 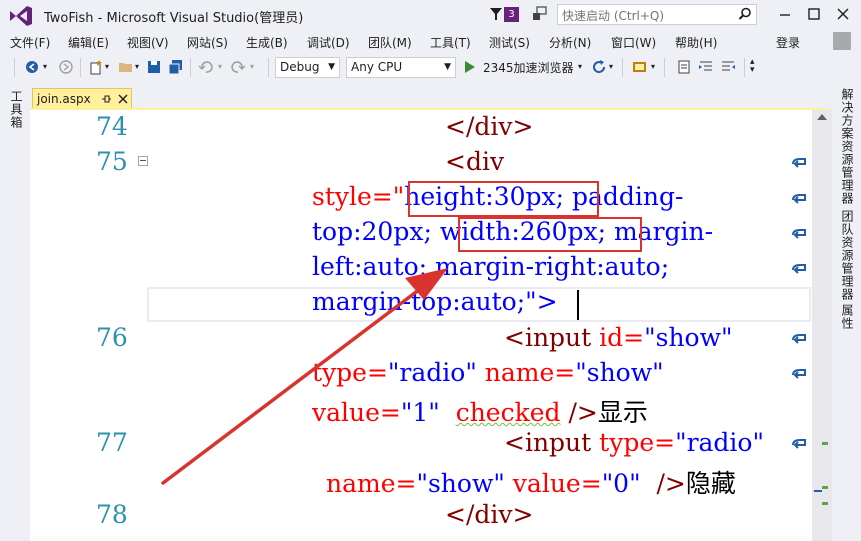 I want to click on menu-tools: 工具(T), so click(x=450, y=42).